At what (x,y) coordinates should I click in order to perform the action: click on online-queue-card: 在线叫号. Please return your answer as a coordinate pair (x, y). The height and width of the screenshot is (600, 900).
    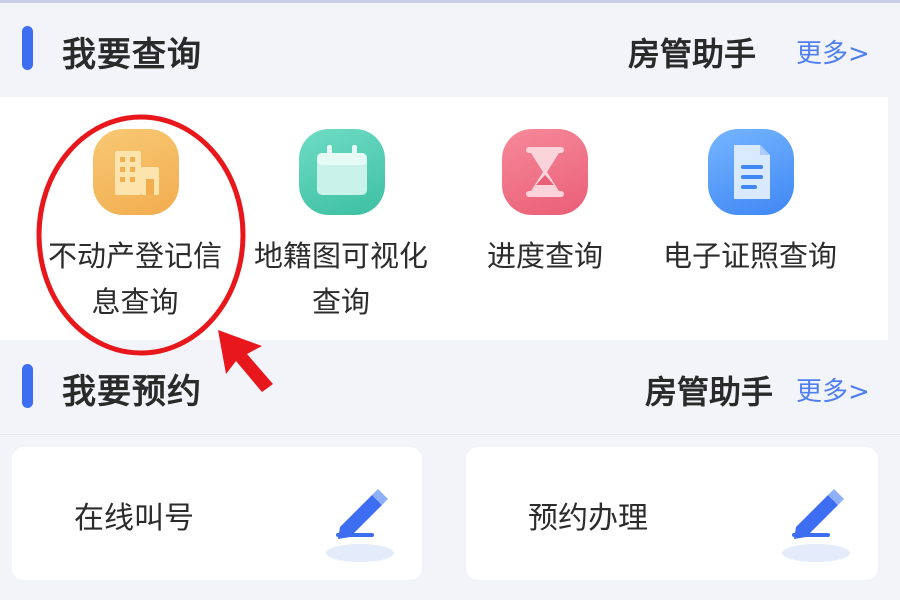
    Looking at the image, I should click on (217, 513).